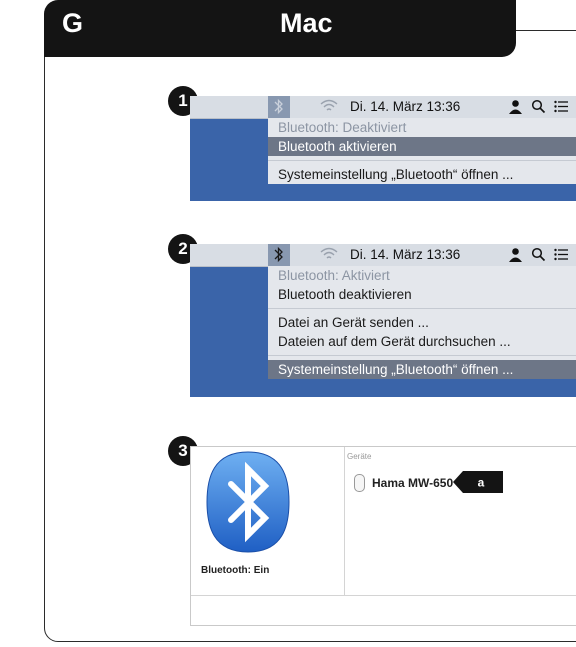  What do you see at coordinates (306, 23) in the screenshot?
I see `section-title: Mac` at bounding box center [306, 23].